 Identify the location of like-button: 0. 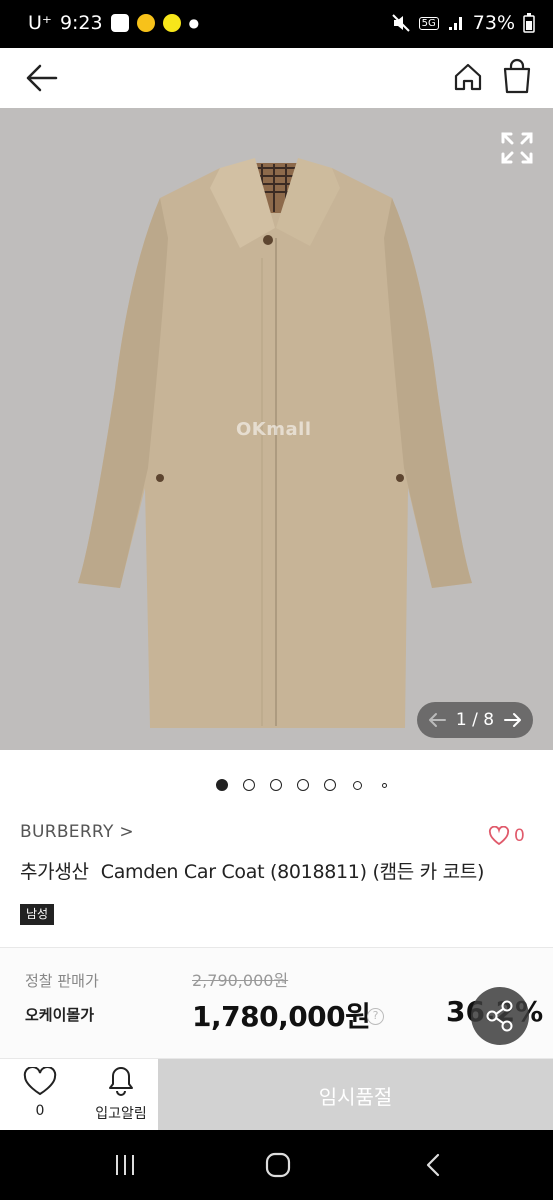
(506, 836).